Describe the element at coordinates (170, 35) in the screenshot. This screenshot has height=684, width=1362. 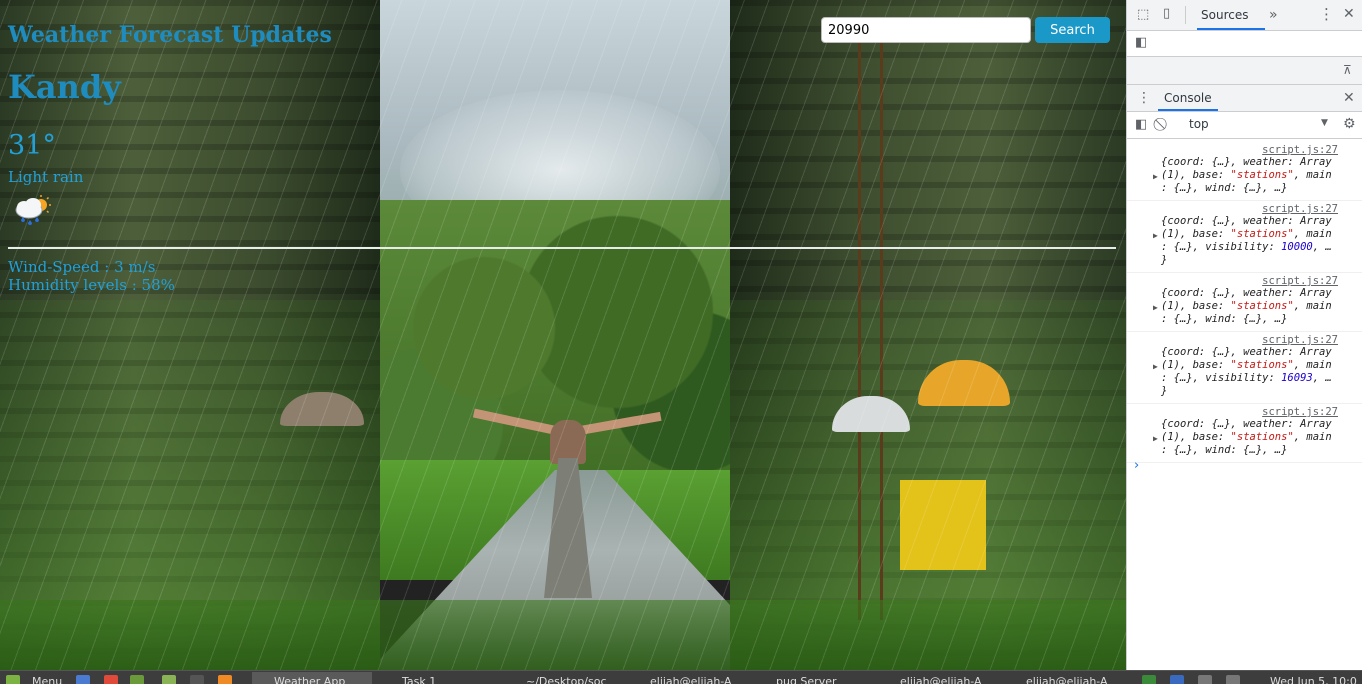
I see `app-title: Weather Forecast Updates` at that location.